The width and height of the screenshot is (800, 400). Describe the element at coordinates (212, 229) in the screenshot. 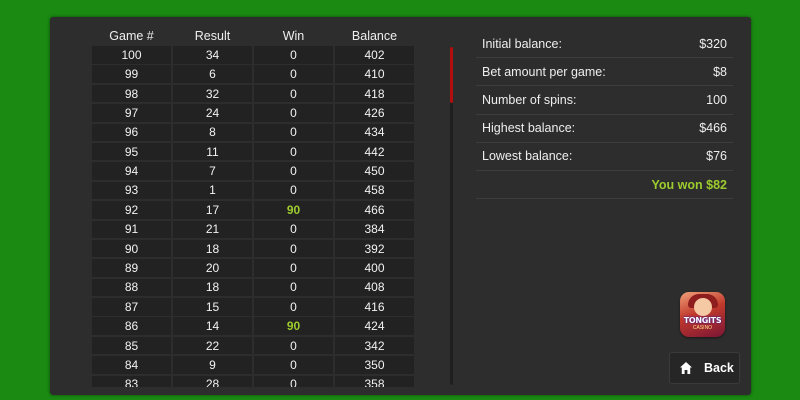

I see `cell-result: 21` at that location.